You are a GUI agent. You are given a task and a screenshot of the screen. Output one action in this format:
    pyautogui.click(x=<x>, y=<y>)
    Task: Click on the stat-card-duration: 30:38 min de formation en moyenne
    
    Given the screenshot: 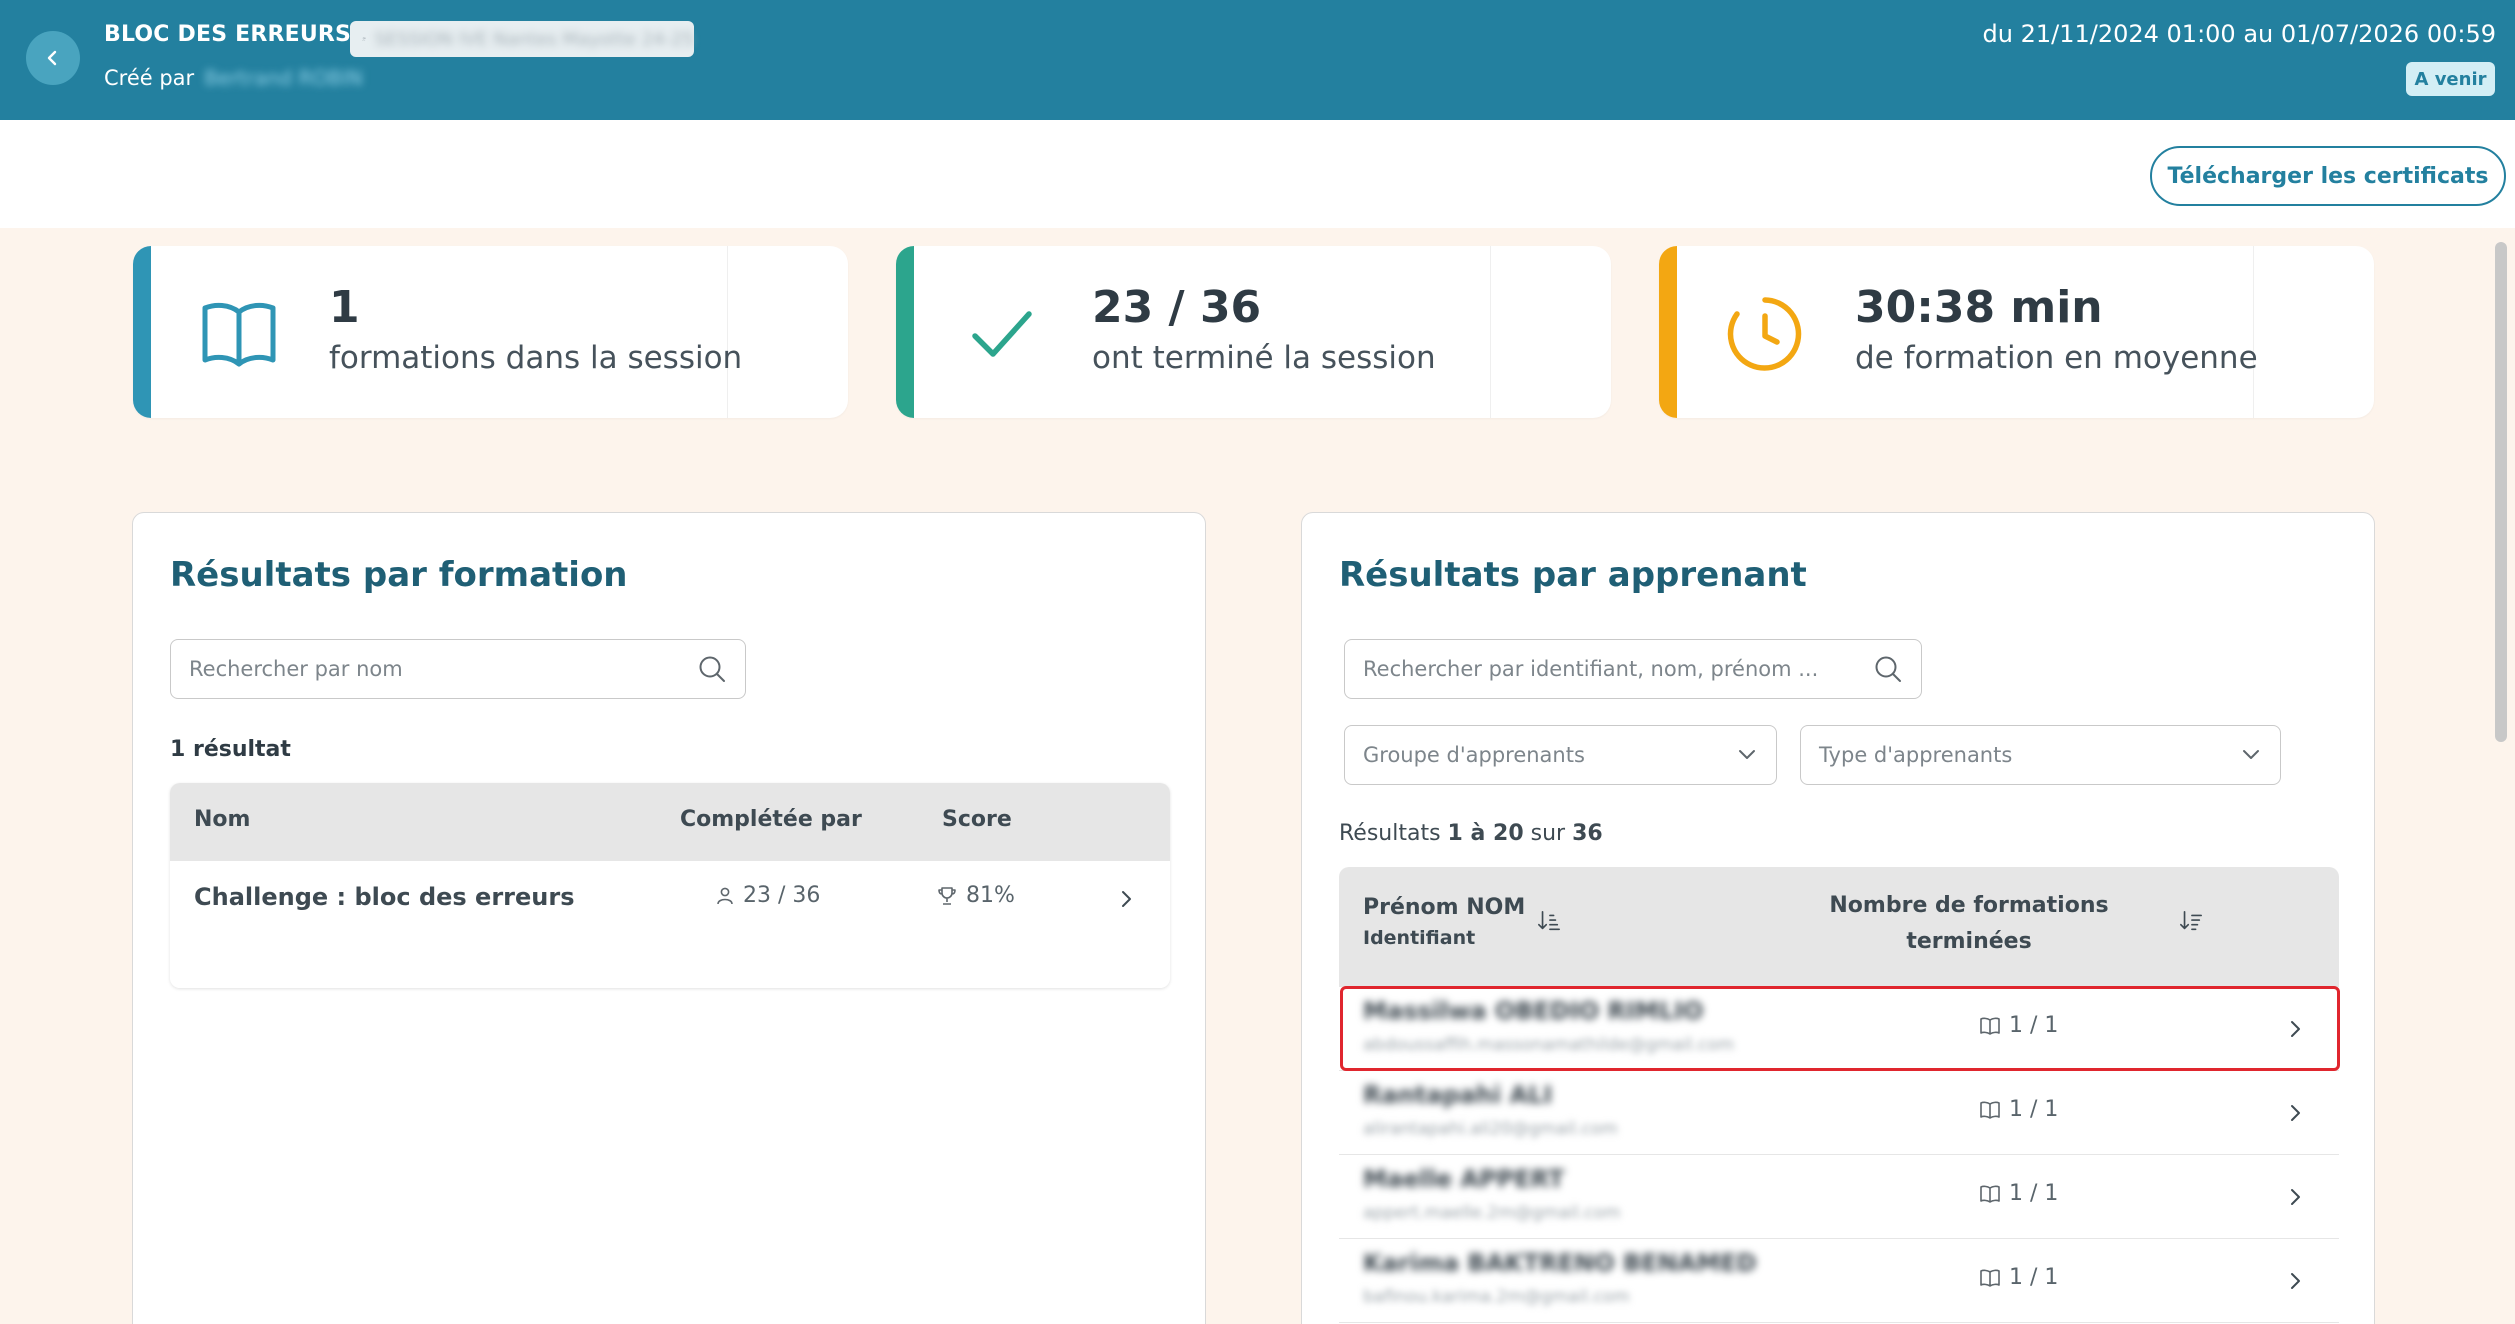 What is the action you would take?
    pyautogui.click(x=2016, y=332)
    